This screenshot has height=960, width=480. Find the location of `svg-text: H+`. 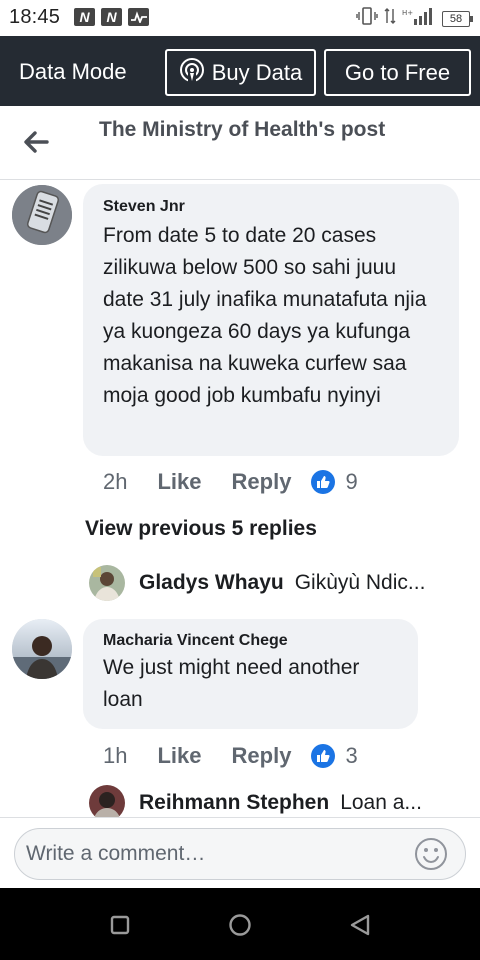

svg-text: H+ is located at coordinates (407, 13).